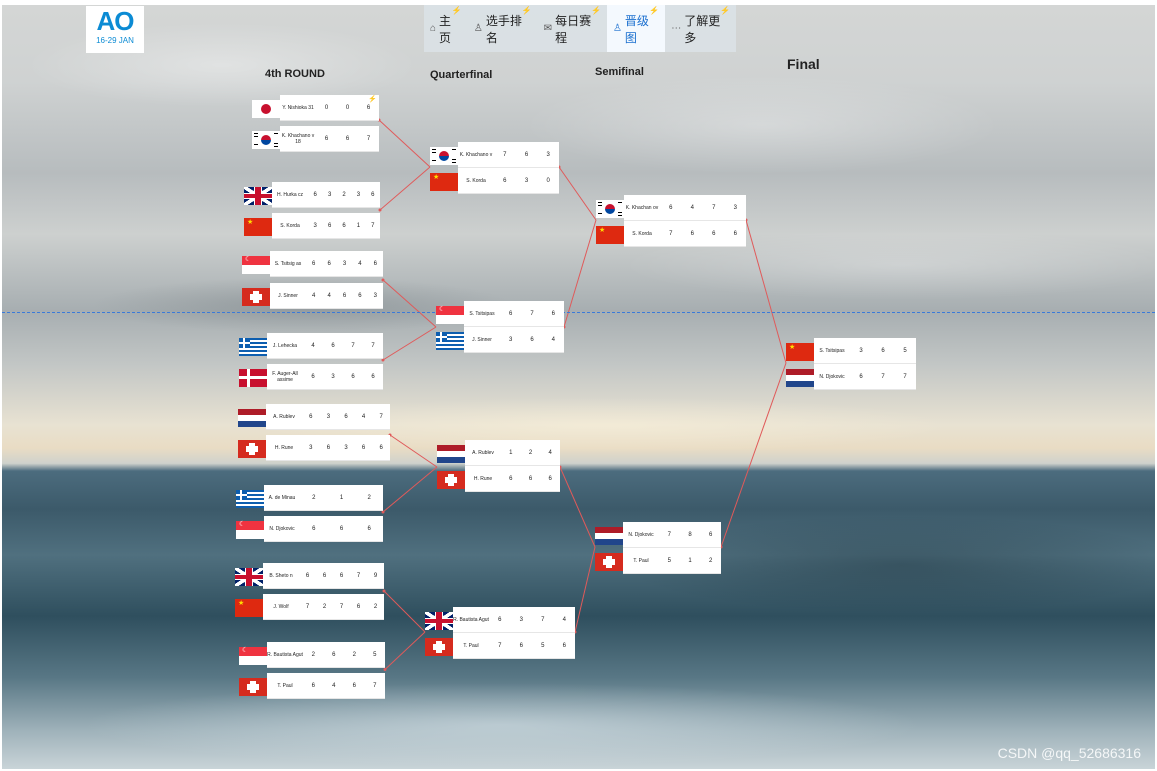 The image size is (1157, 771). What do you see at coordinates (512, 479) in the screenshot?
I see `player-card: H. Rune 6 6 6` at bounding box center [512, 479].